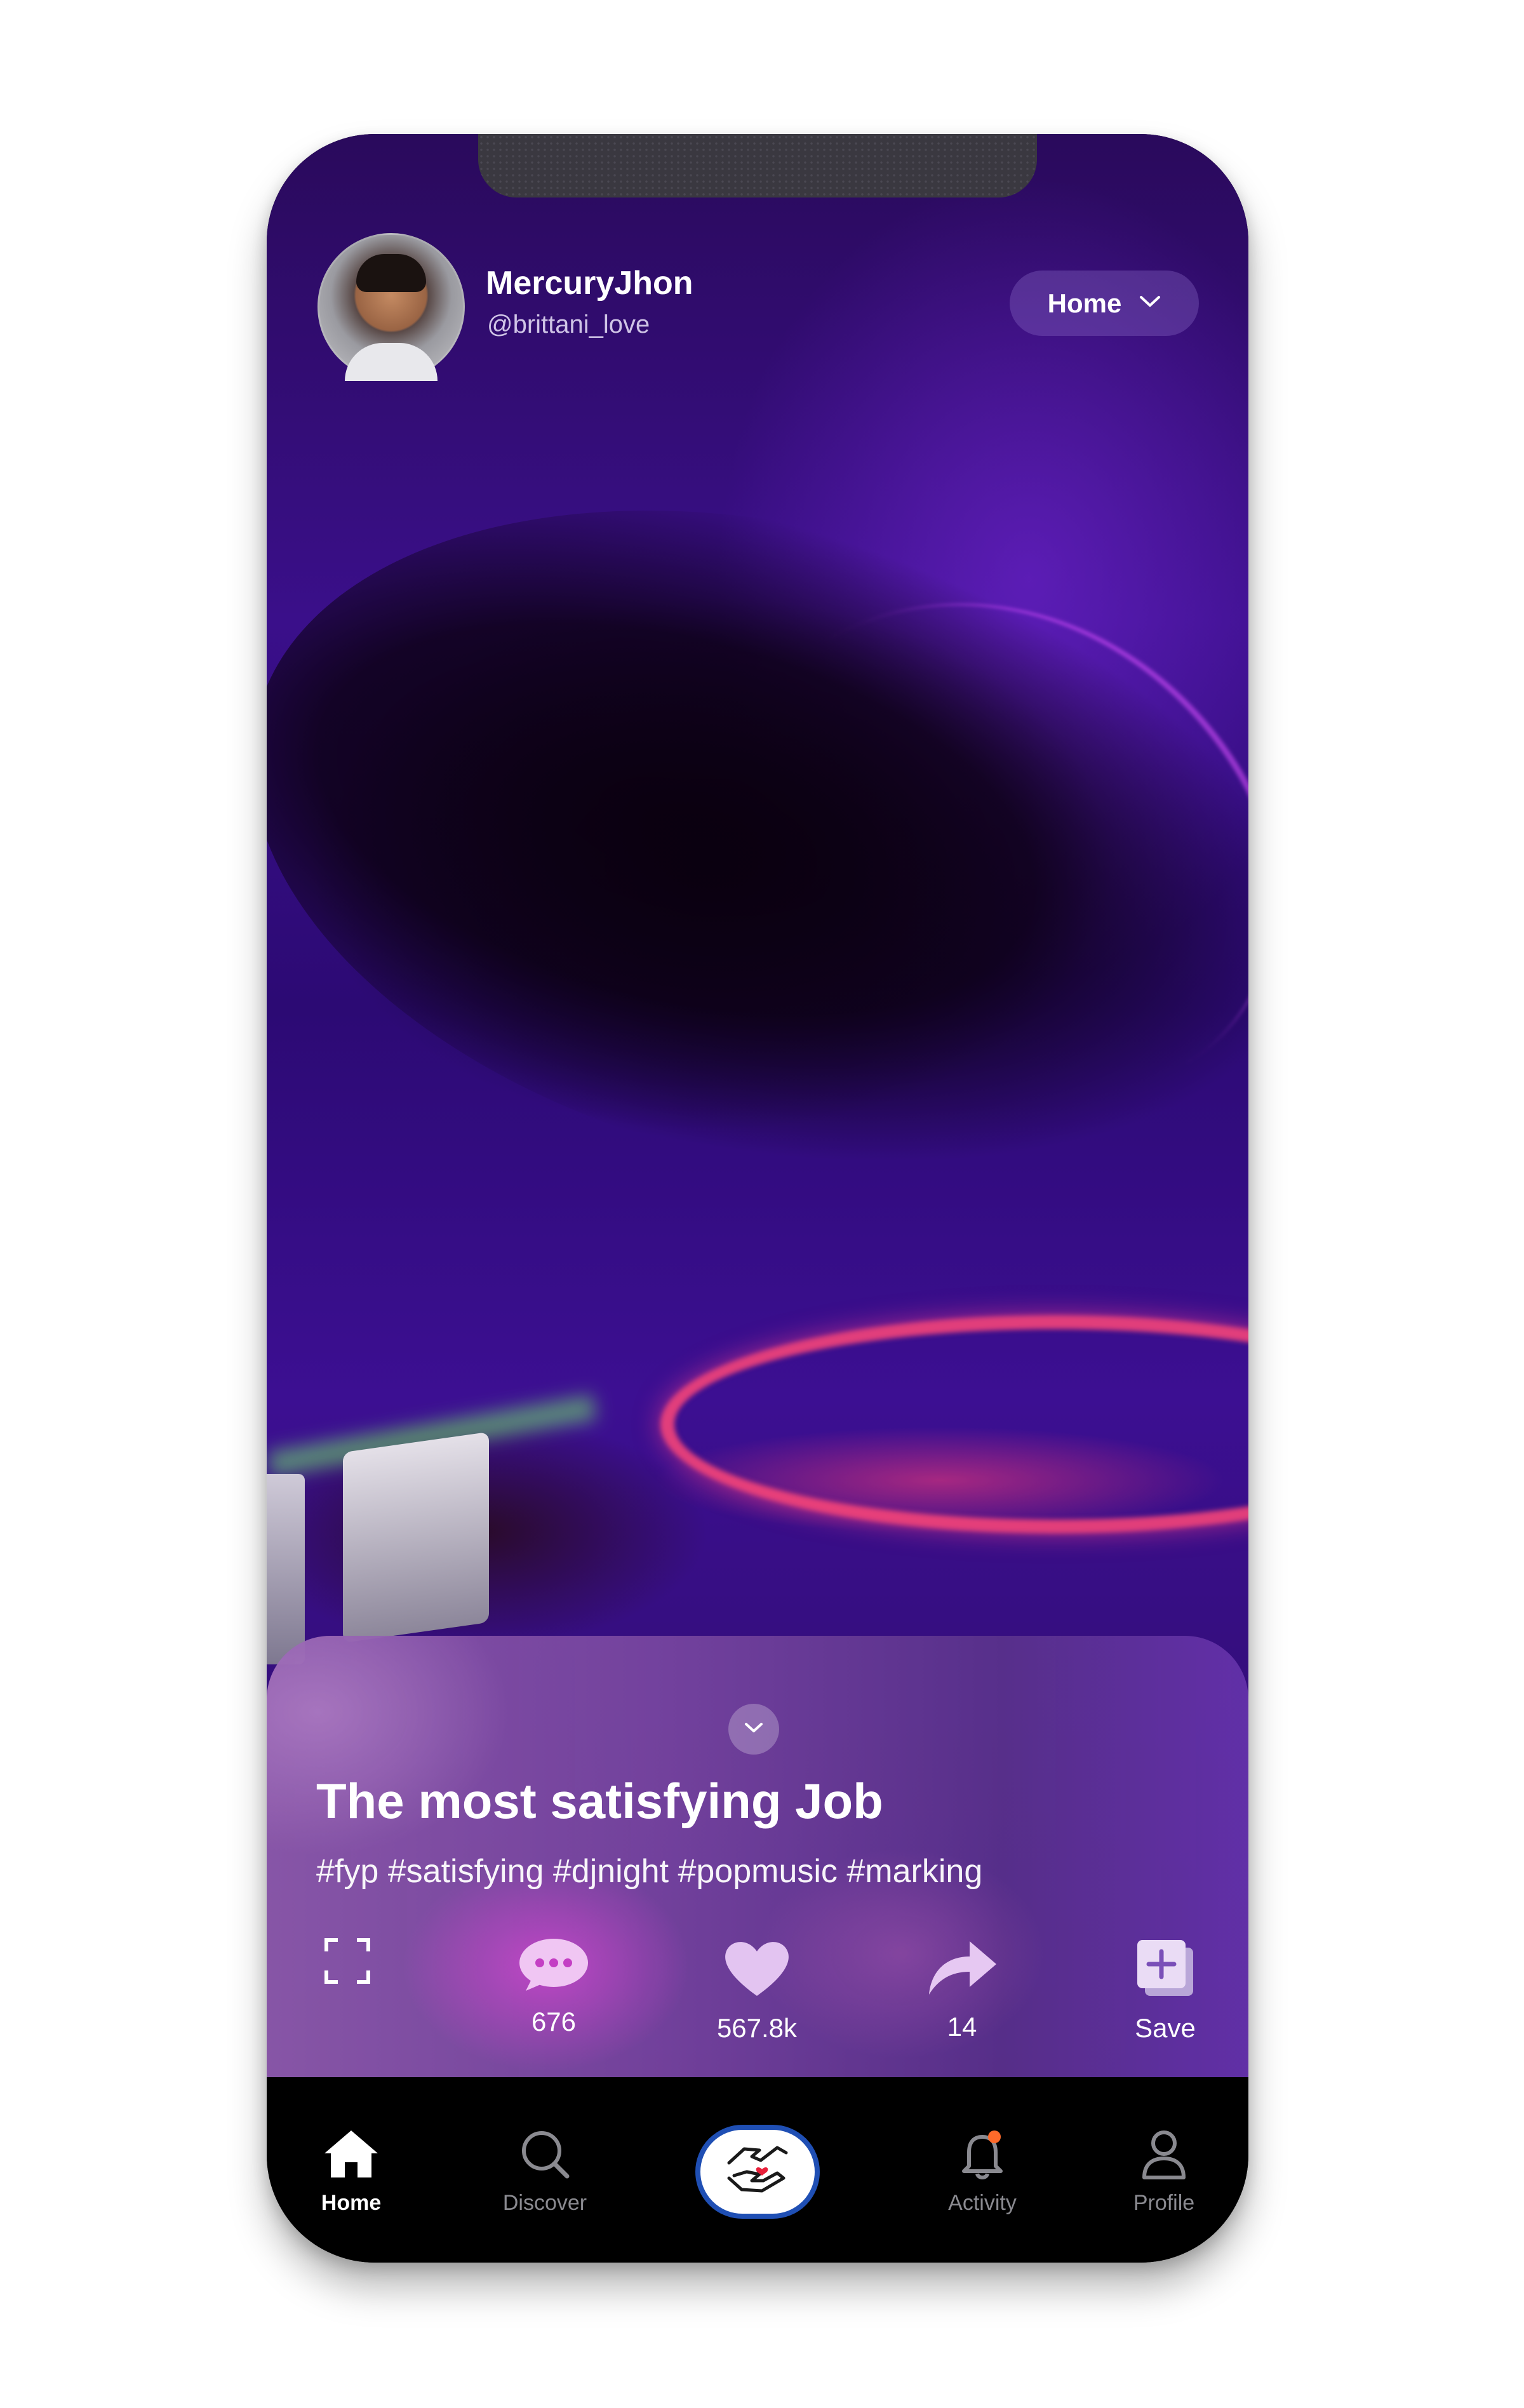  I want to click on bell-icon, so click(982, 2155).